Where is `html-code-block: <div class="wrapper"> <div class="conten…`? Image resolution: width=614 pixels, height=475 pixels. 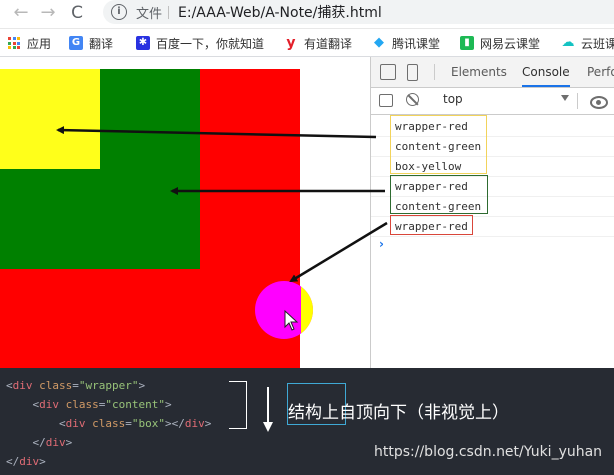 html-code-block: <div class="wrapper"> <div class="conten… is located at coordinates (108, 423).